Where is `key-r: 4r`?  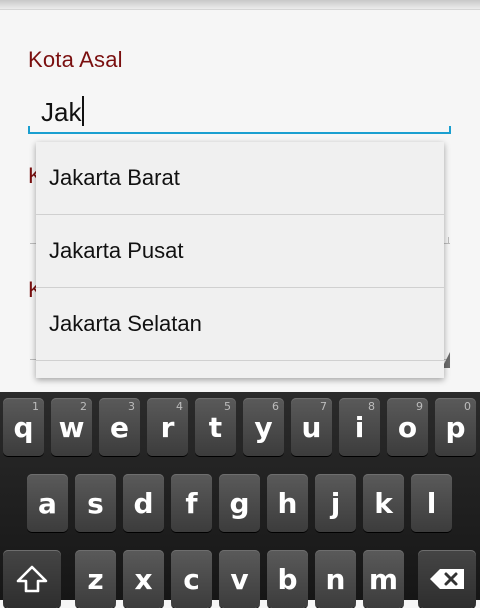
key-r: 4r is located at coordinates (167, 427).